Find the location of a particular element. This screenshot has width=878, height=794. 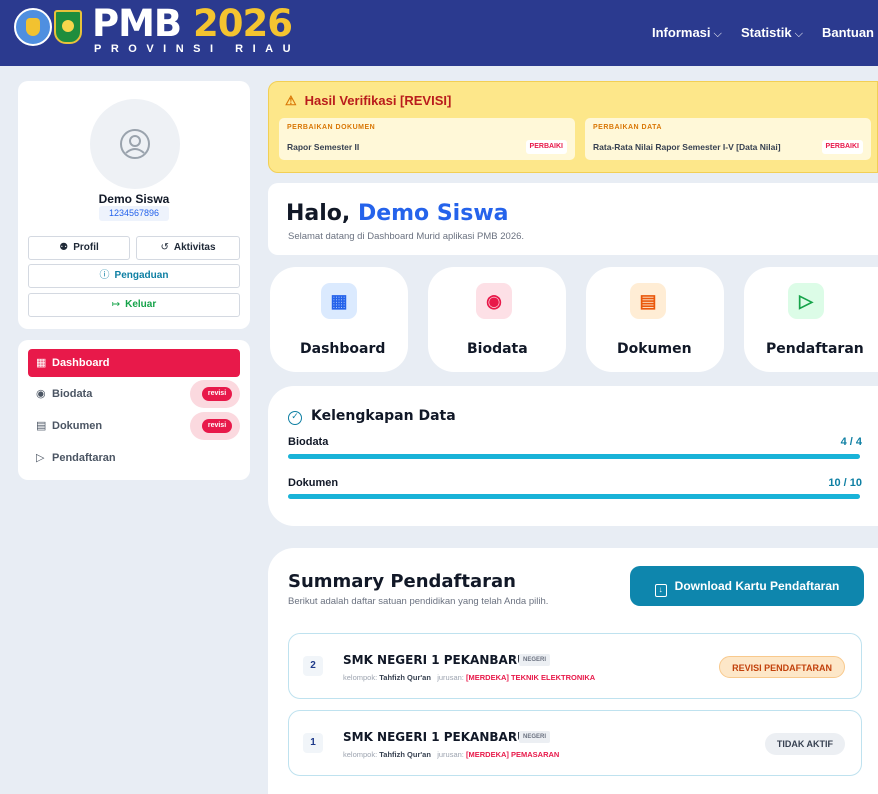

dokumen-progress-bar is located at coordinates (574, 496).